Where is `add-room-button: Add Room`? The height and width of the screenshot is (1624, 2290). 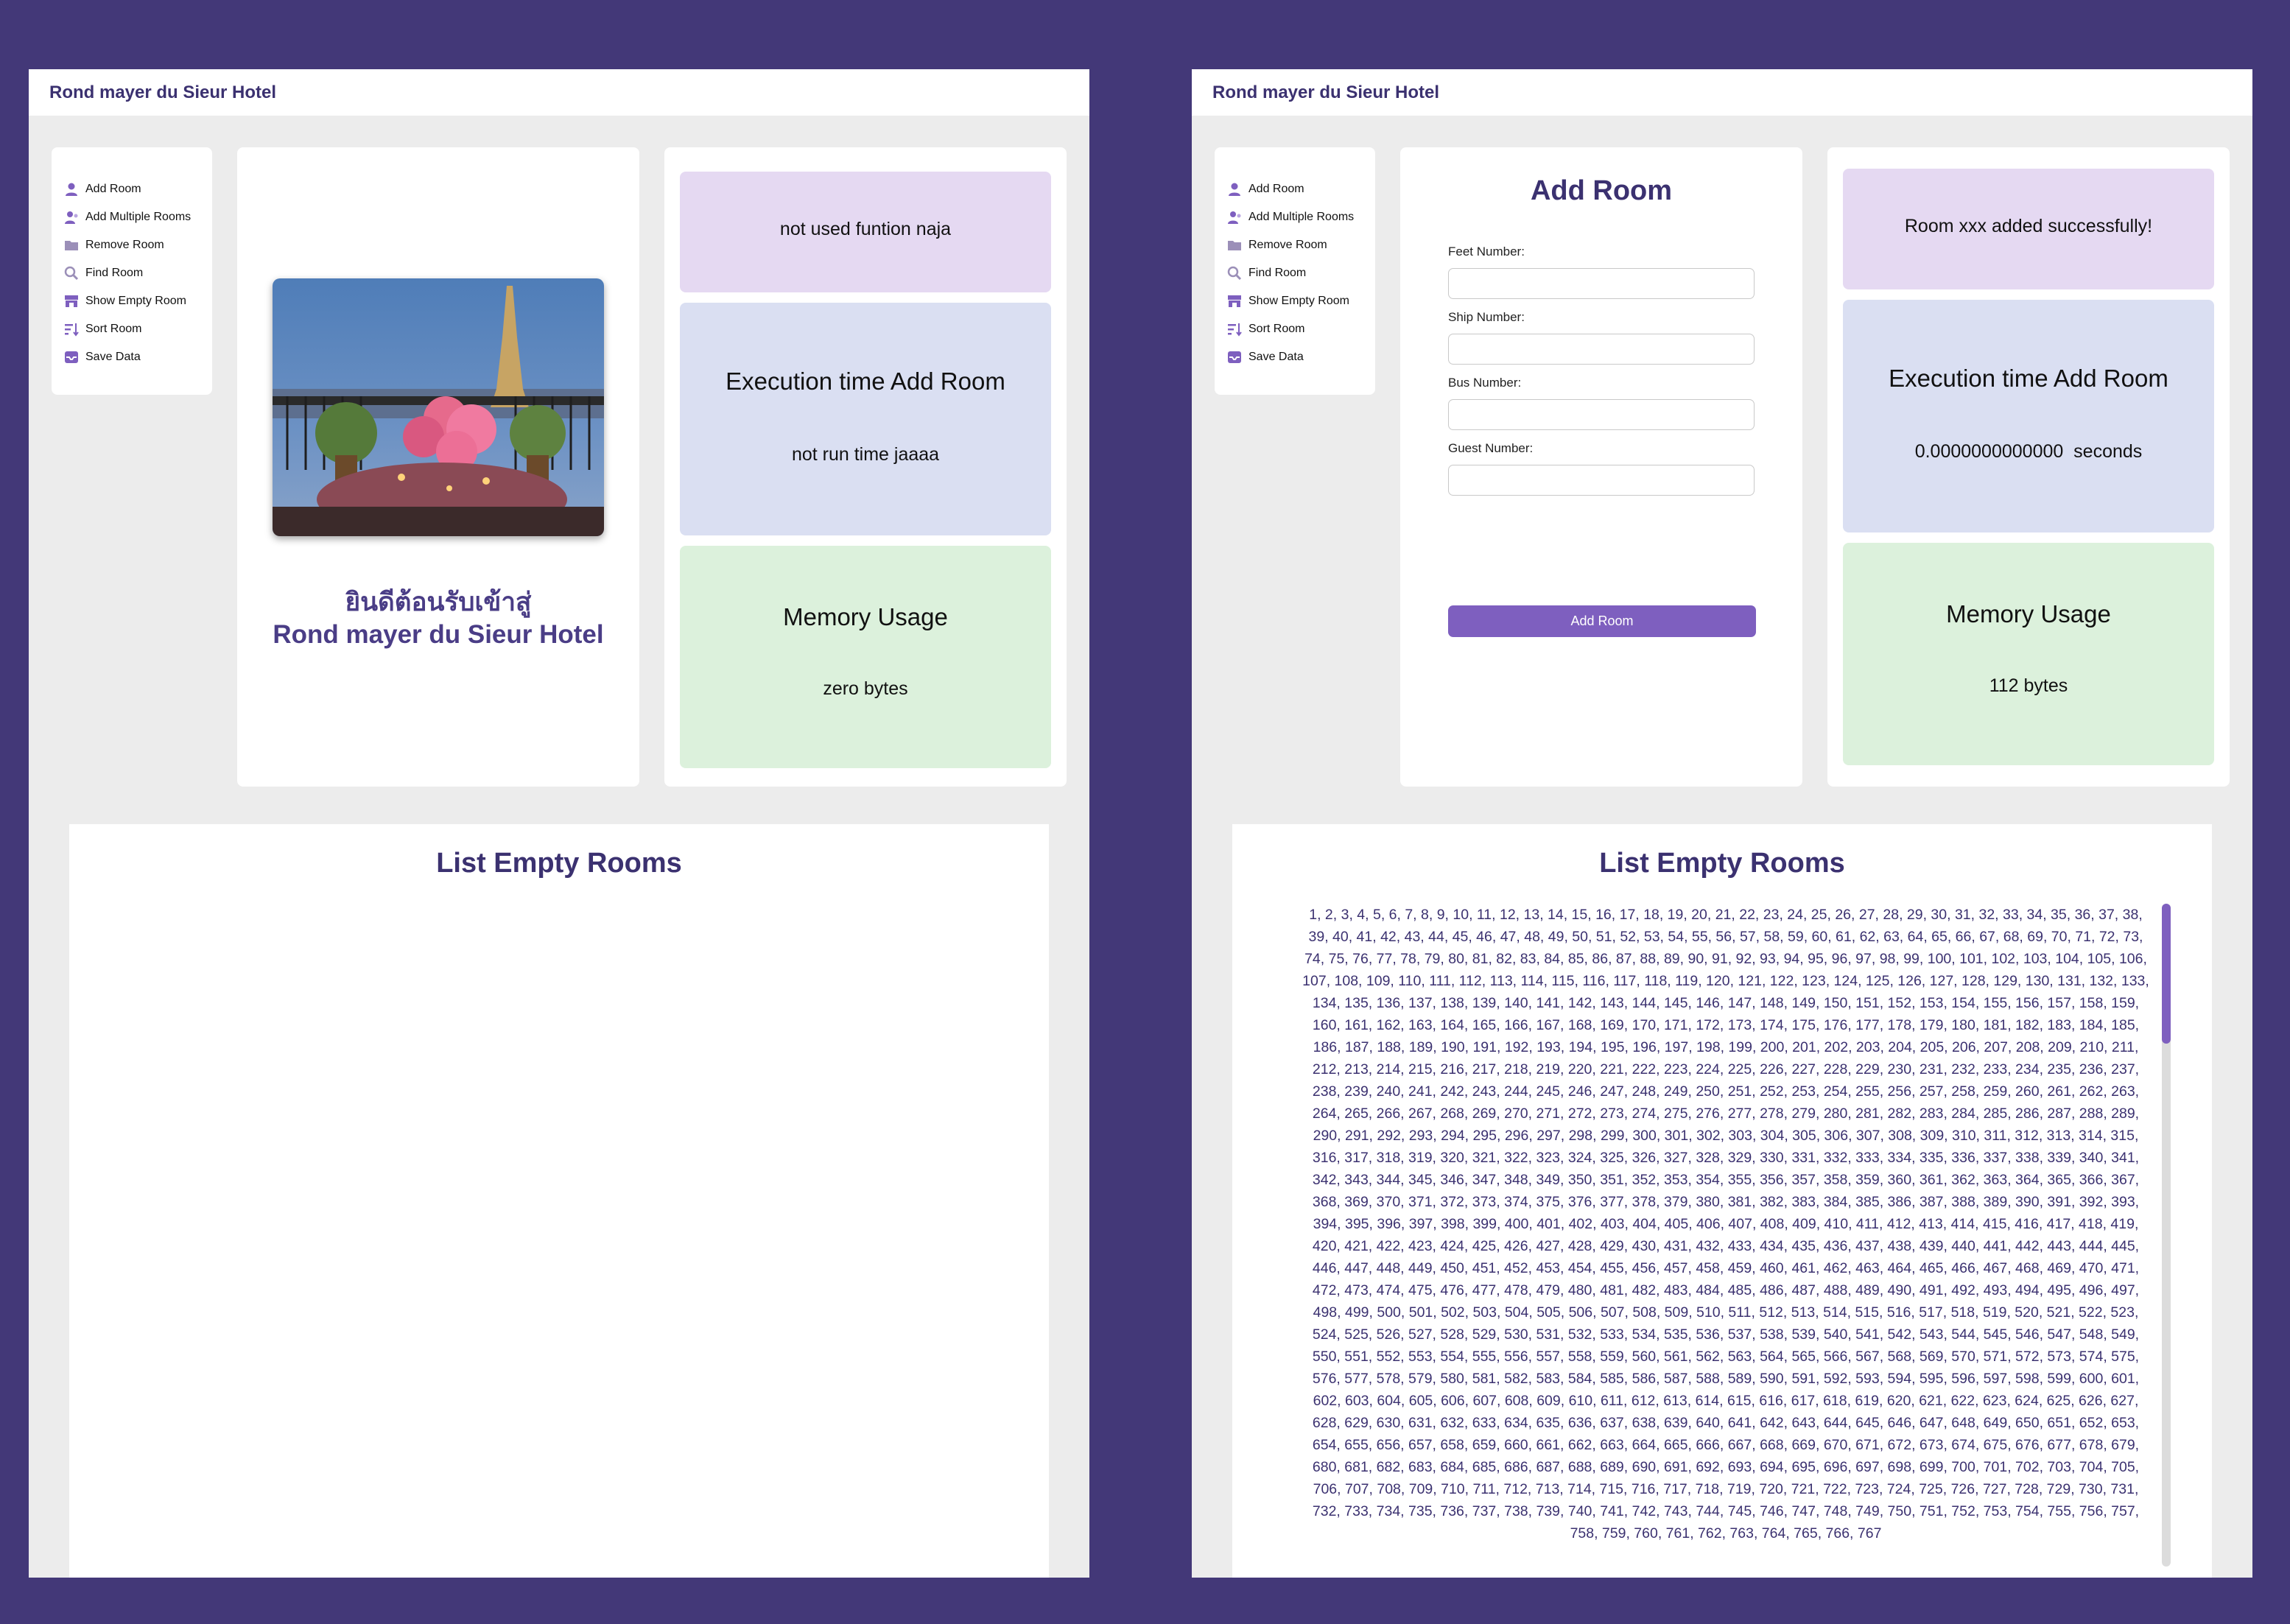 add-room-button: Add Room is located at coordinates (1602, 621).